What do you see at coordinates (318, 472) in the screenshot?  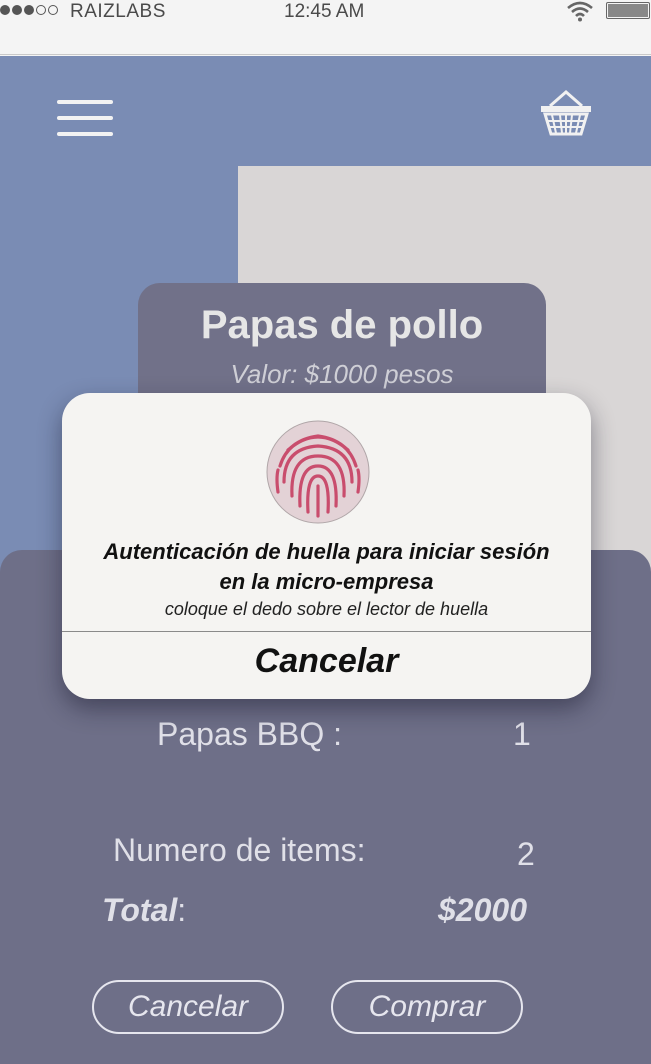 I see `fingerprint-icon` at bounding box center [318, 472].